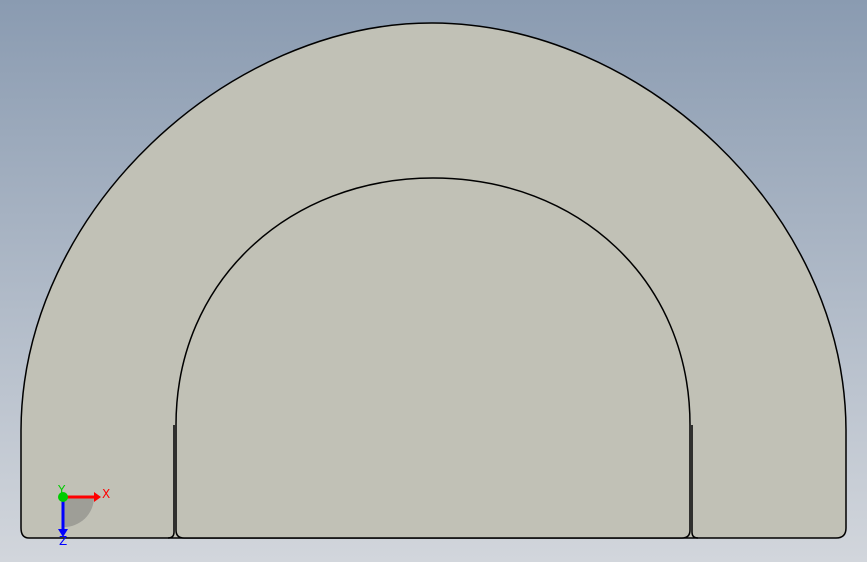 This screenshot has width=867, height=562. What do you see at coordinates (106, 494) in the screenshot?
I see `x-axis-label: X` at bounding box center [106, 494].